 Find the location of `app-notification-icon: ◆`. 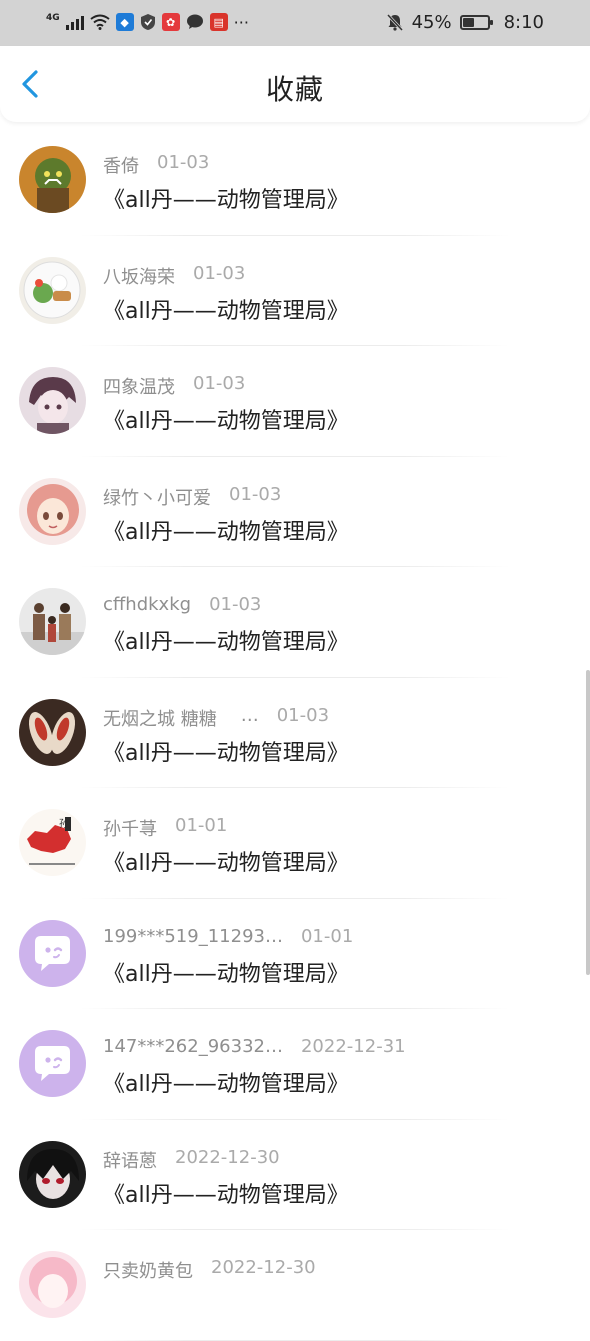

app-notification-icon: ◆ is located at coordinates (124, 22).